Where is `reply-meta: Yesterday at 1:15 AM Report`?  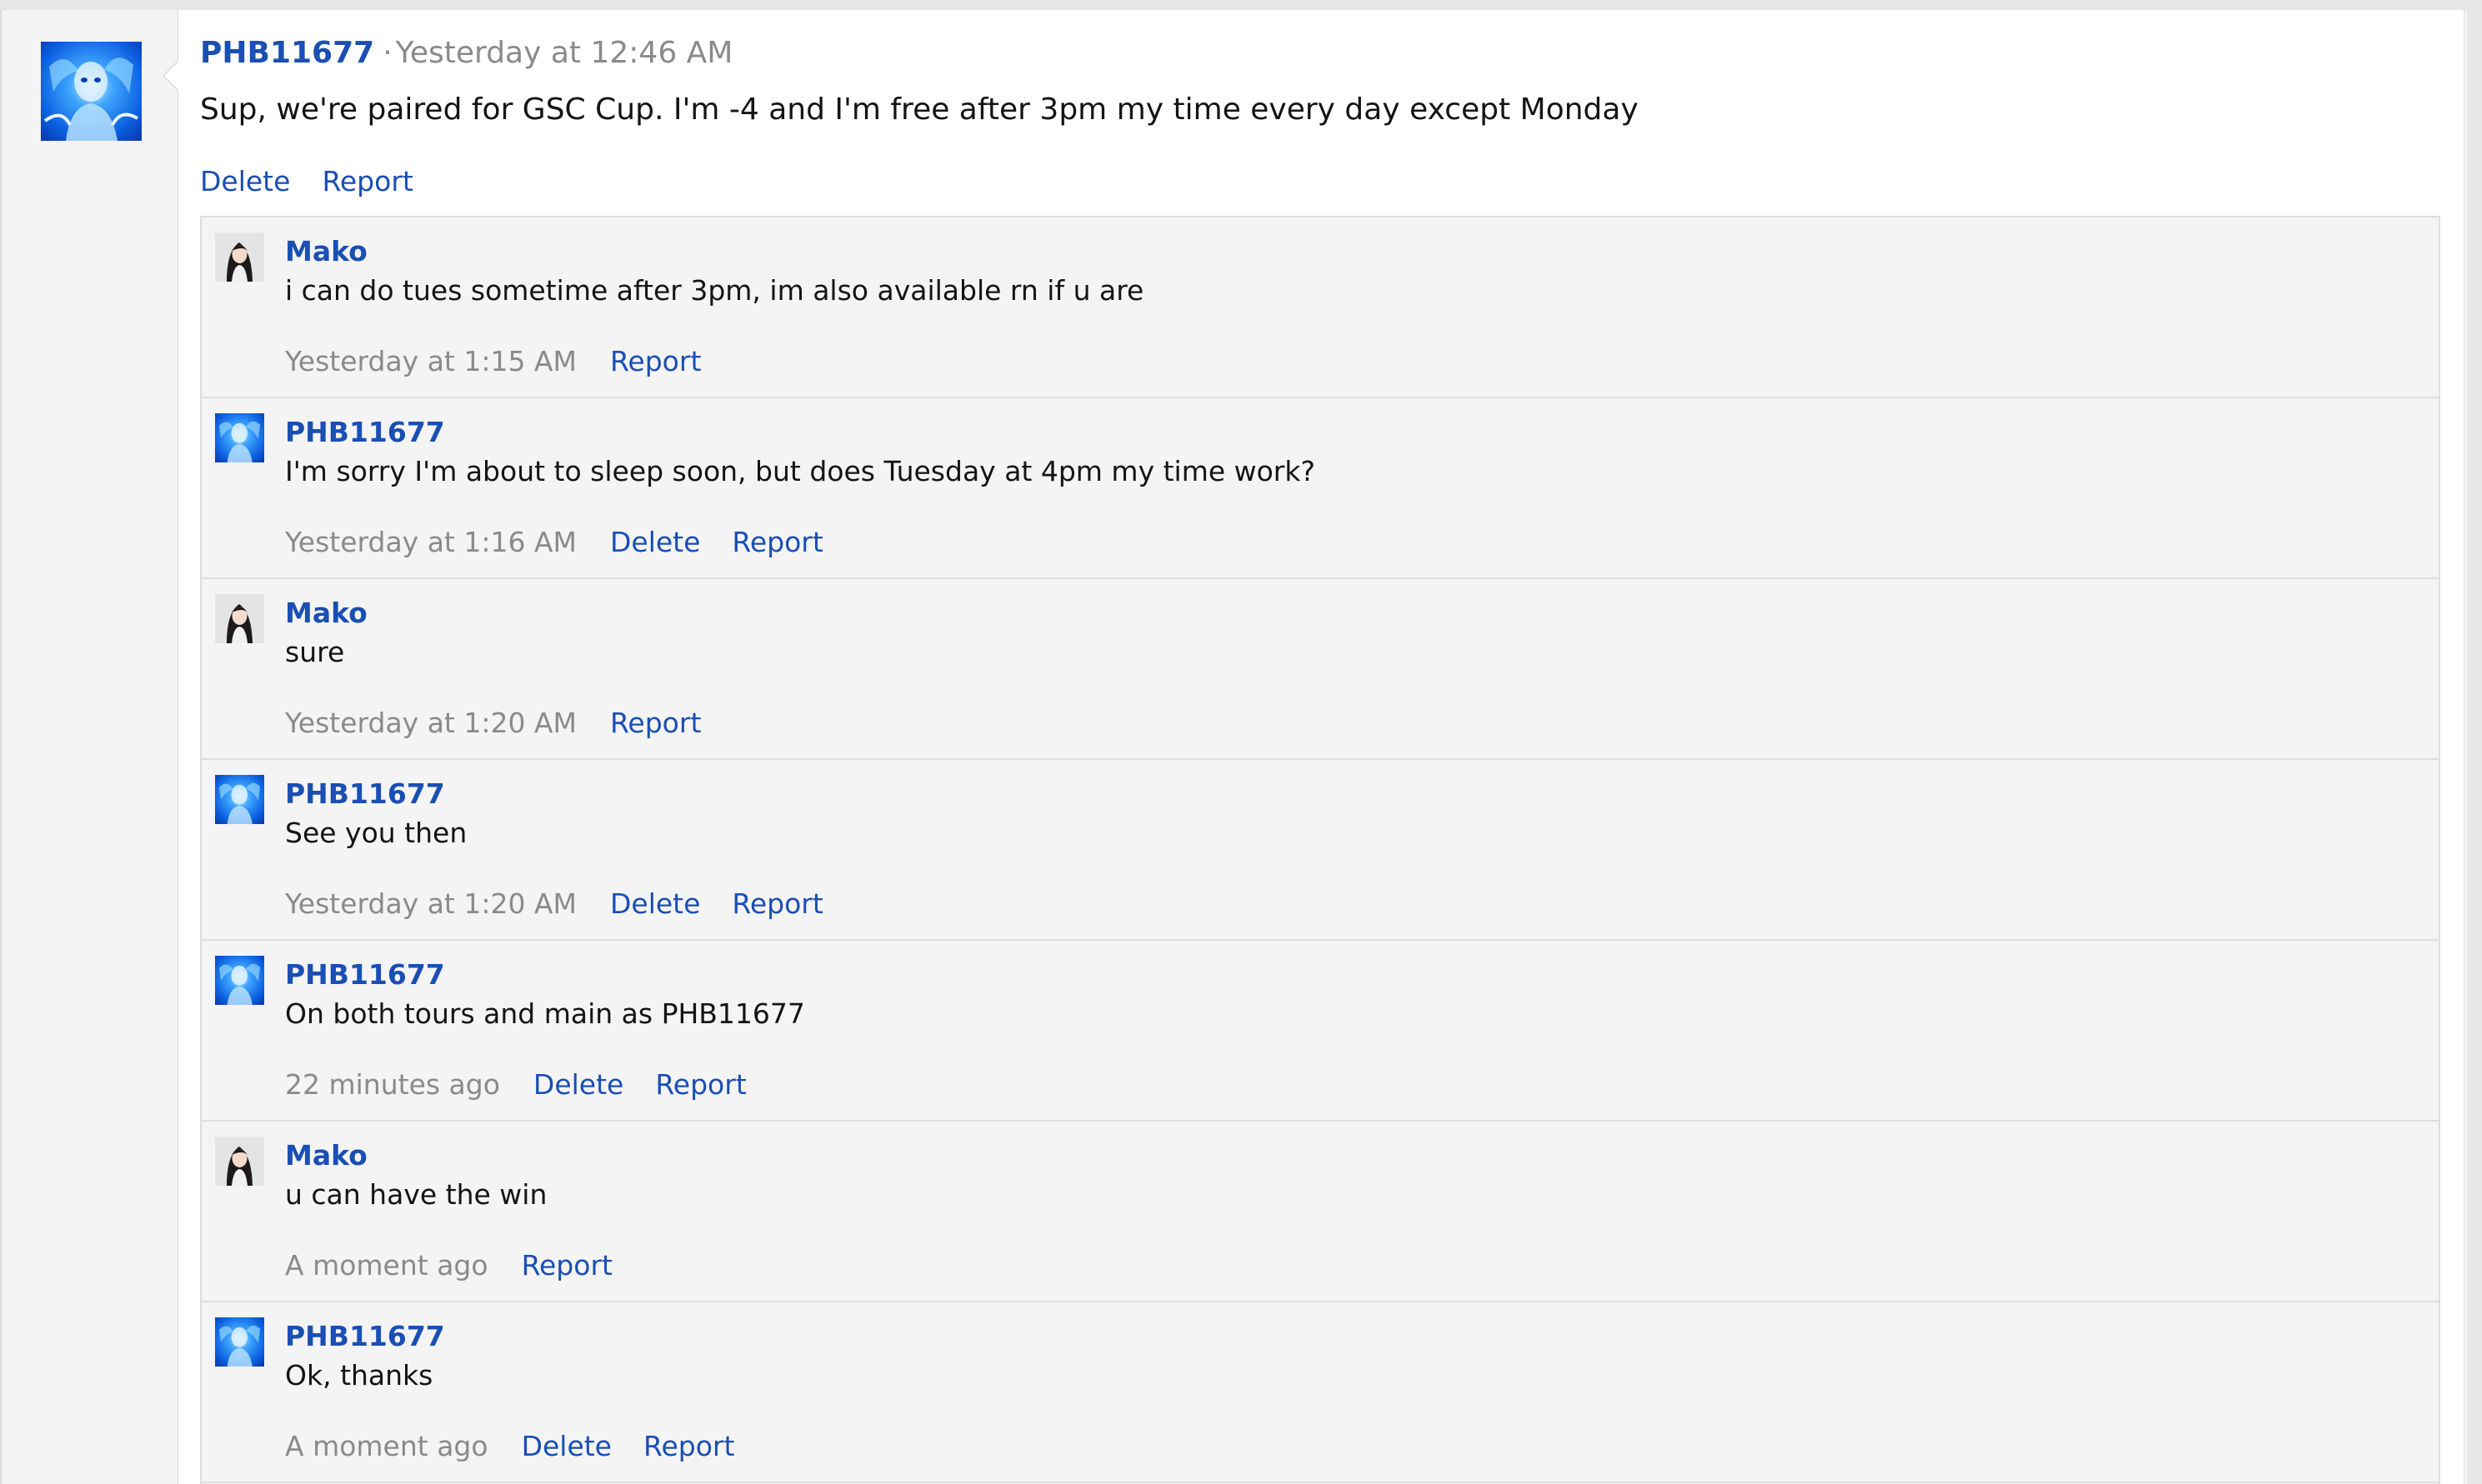 reply-meta: Yesterday at 1:15 AM Report is located at coordinates (509, 361).